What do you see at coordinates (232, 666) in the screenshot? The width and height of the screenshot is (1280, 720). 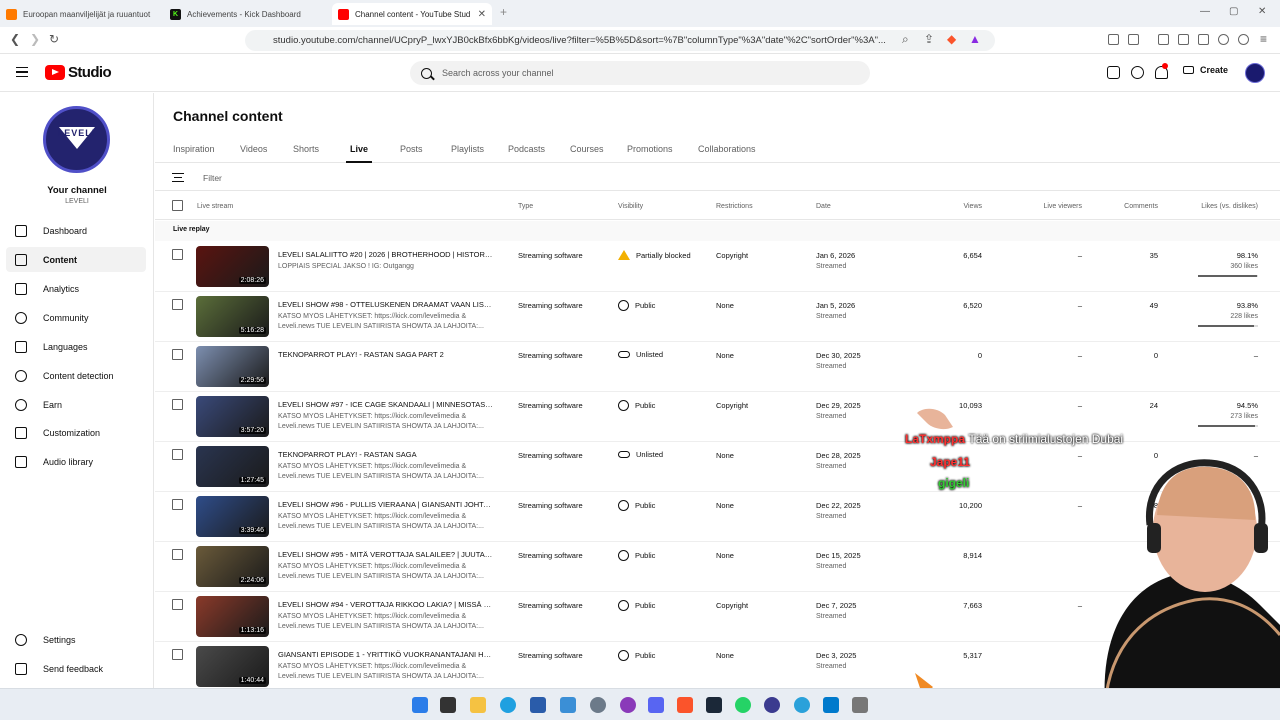 I see `video-thumbnail: 1:40:44` at bounding box center [232, 666].